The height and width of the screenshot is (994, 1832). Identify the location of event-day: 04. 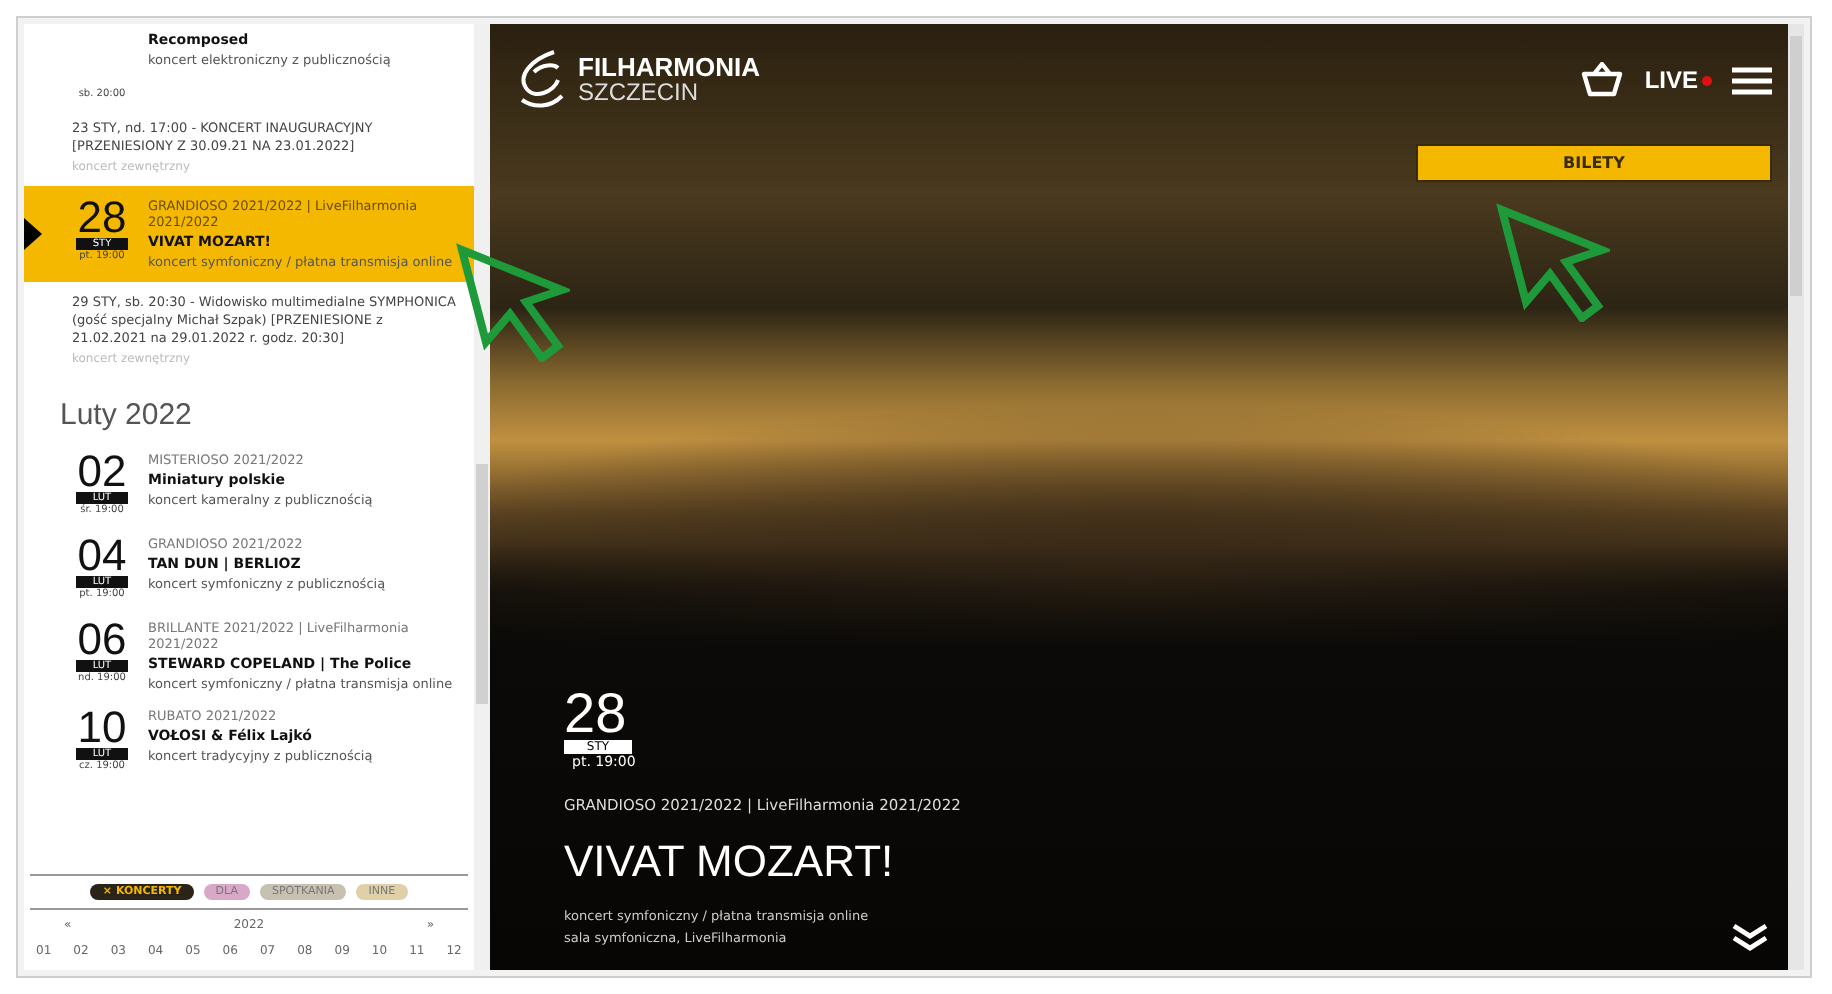
(102, 556).